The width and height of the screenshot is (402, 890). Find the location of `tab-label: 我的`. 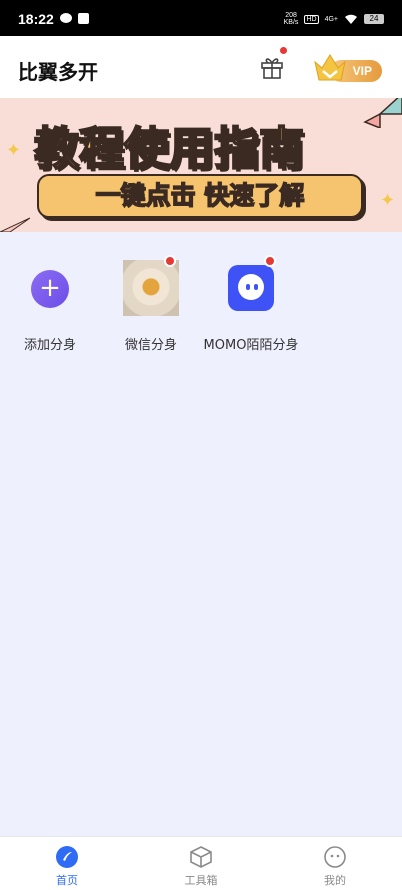

tab-label: 我的 is located at coordinates (335, 880).